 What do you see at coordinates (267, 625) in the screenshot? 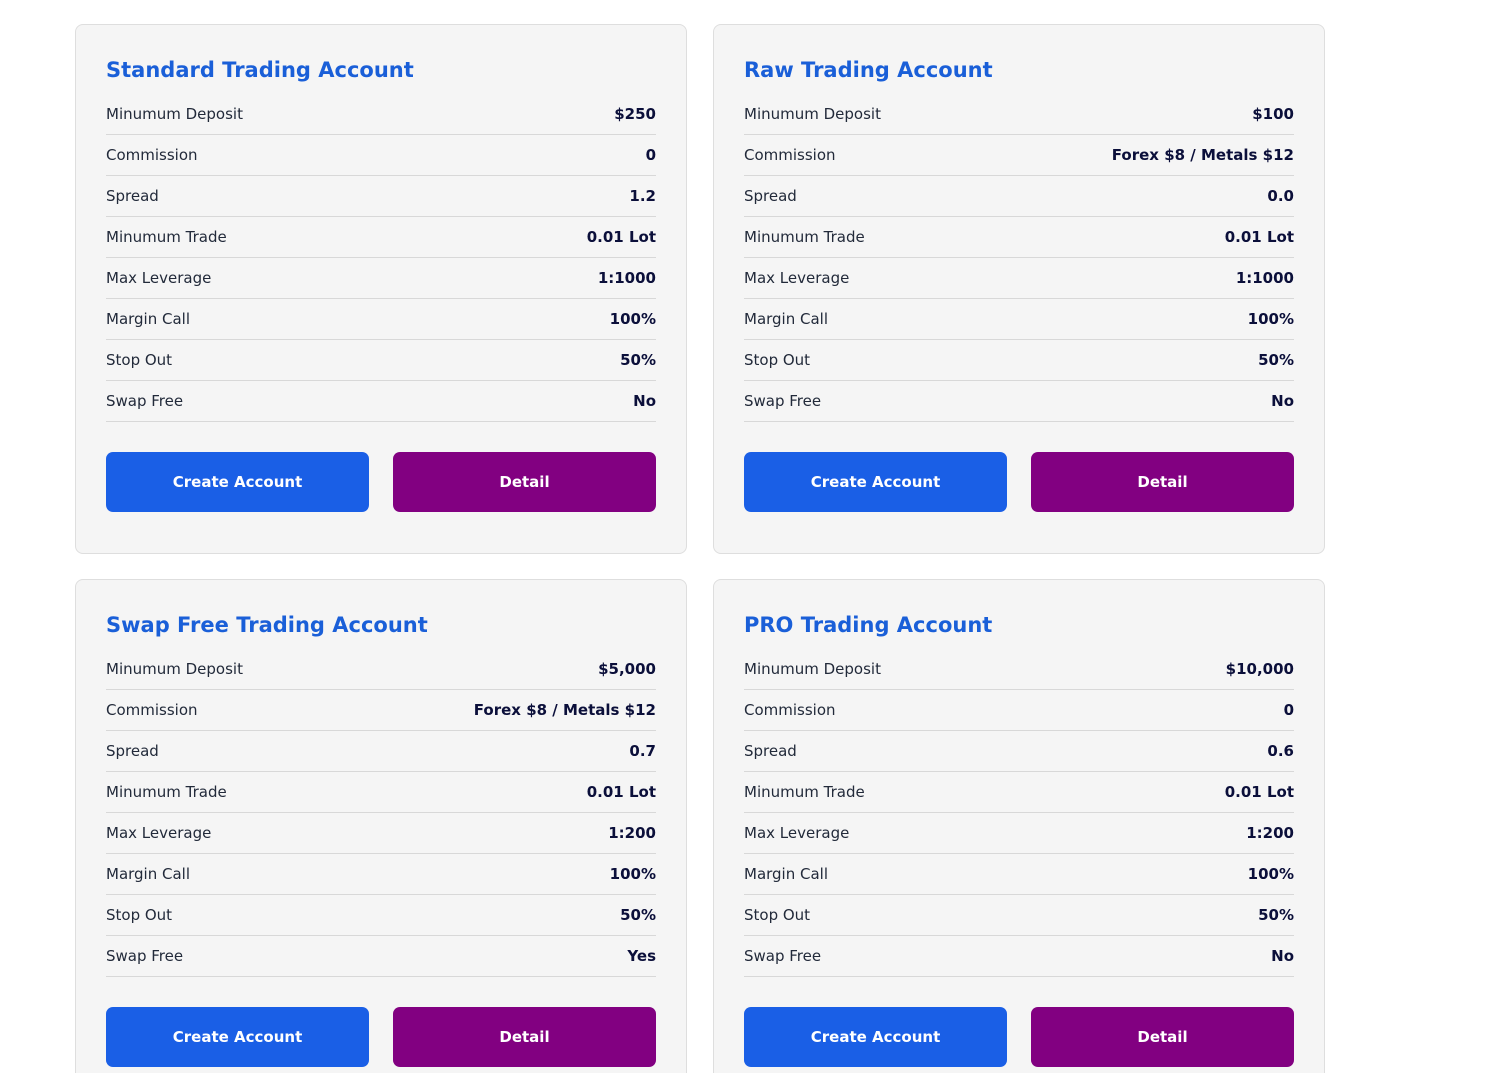
I see `card-title: Swap Free Trading Account` at bounding box center [267, 625].